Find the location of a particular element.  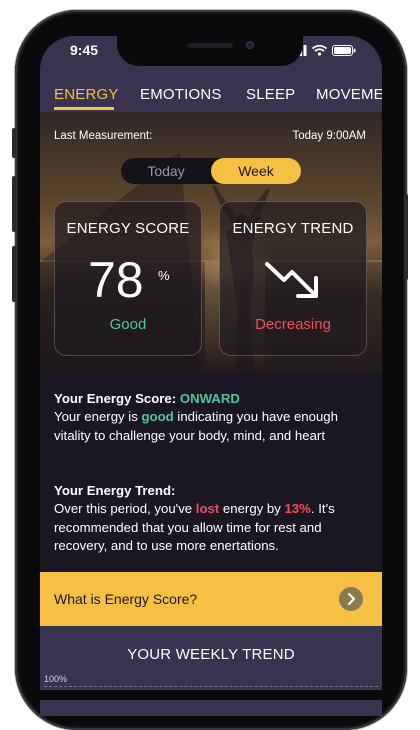

score-heading: Your Energy Score: is located at coordinates (115, 398).